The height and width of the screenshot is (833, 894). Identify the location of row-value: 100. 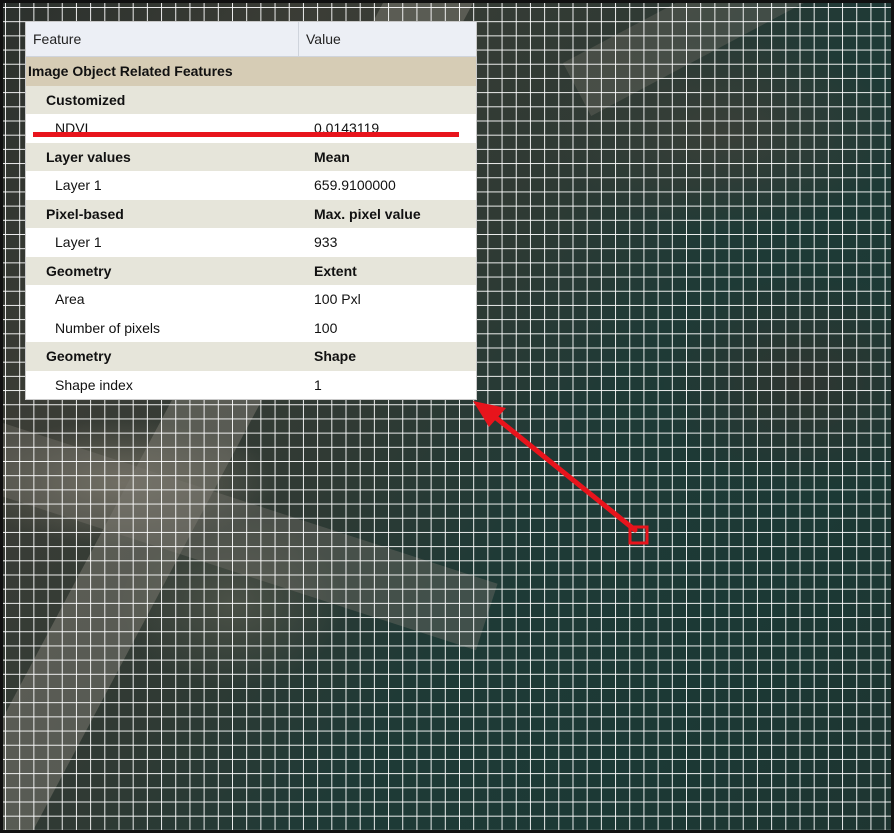
(326, 327).